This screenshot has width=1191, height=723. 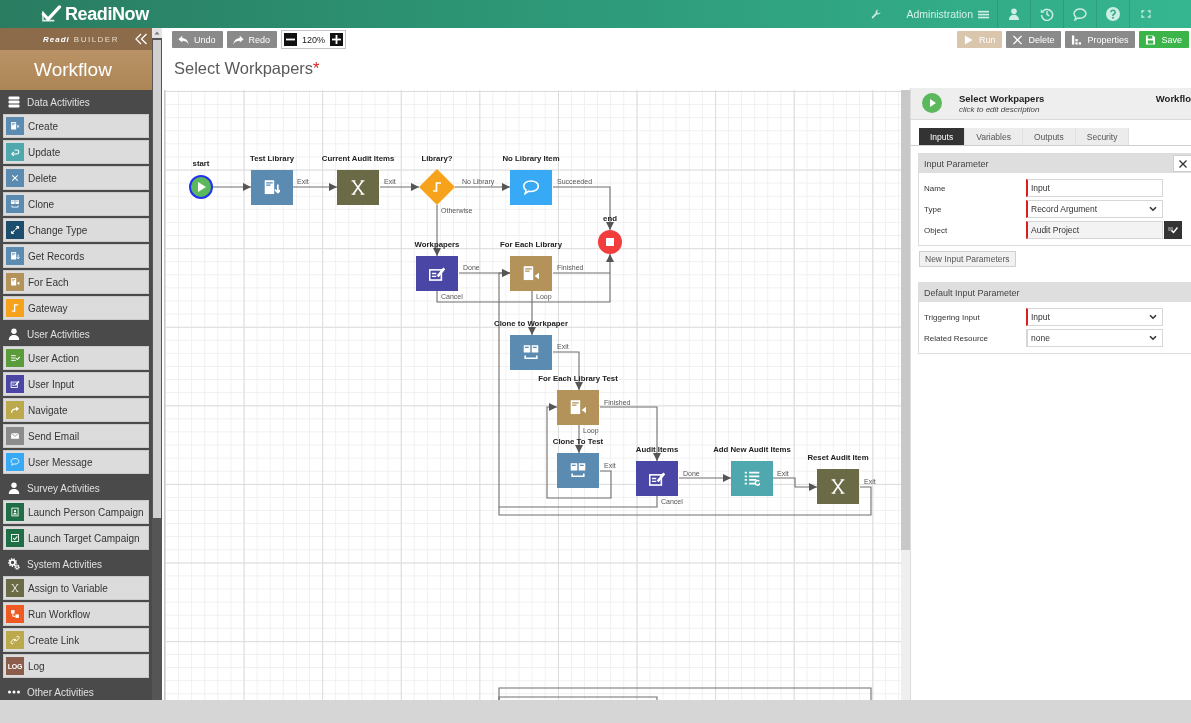 What do you see at coordinates (15, 538) in the screenshot?
I see `checkbox-icon` at bounding box center [15, 538].